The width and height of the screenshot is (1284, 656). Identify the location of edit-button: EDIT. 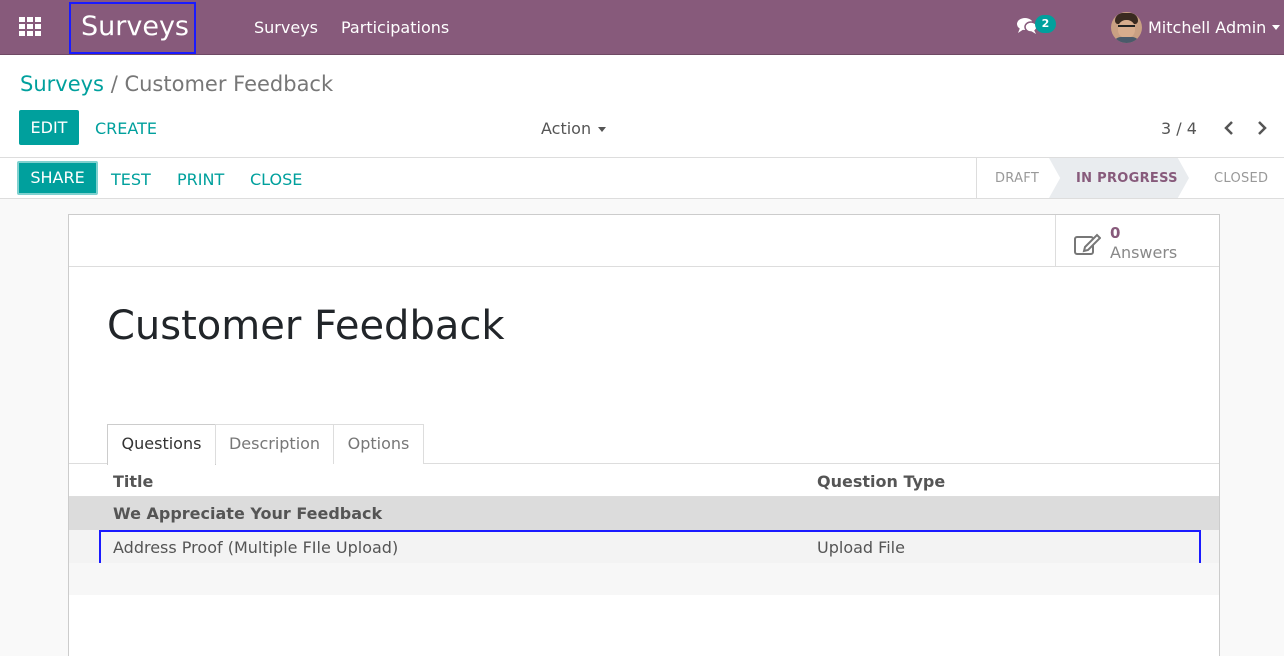
(49, 127).